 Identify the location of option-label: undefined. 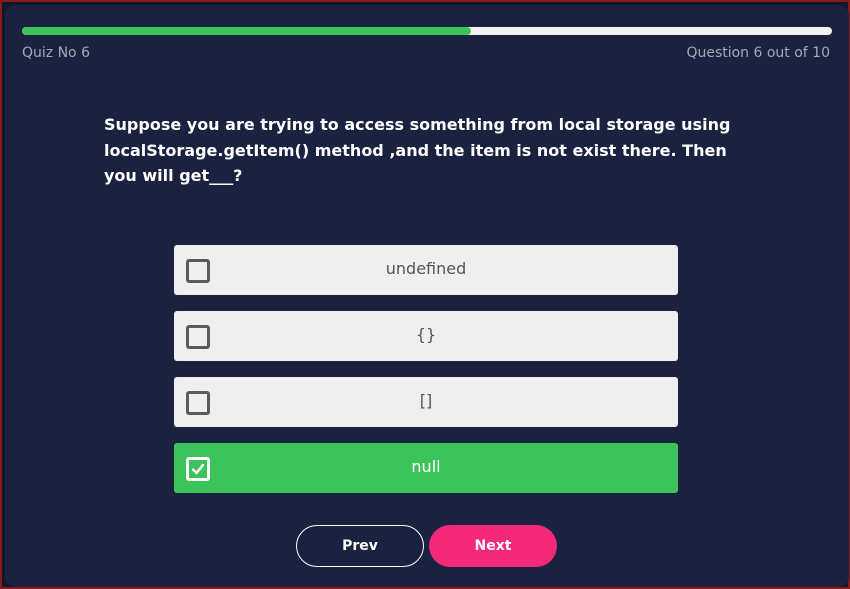
(426, 268).